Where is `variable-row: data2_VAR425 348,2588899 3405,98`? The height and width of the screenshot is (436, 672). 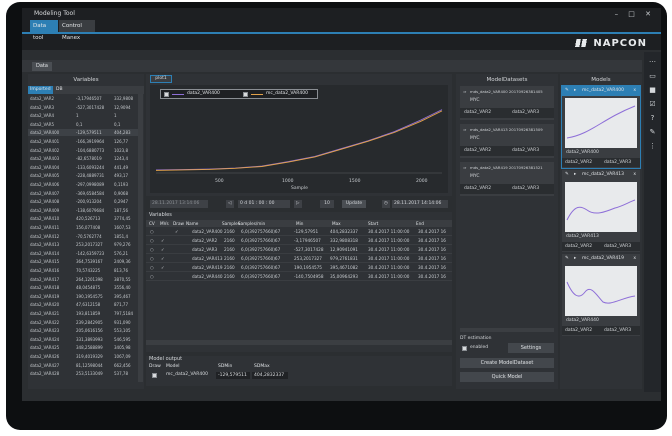 variable-row: data2_VAR425 348,2588899 3405,98 is located at coordinates (83, 347).